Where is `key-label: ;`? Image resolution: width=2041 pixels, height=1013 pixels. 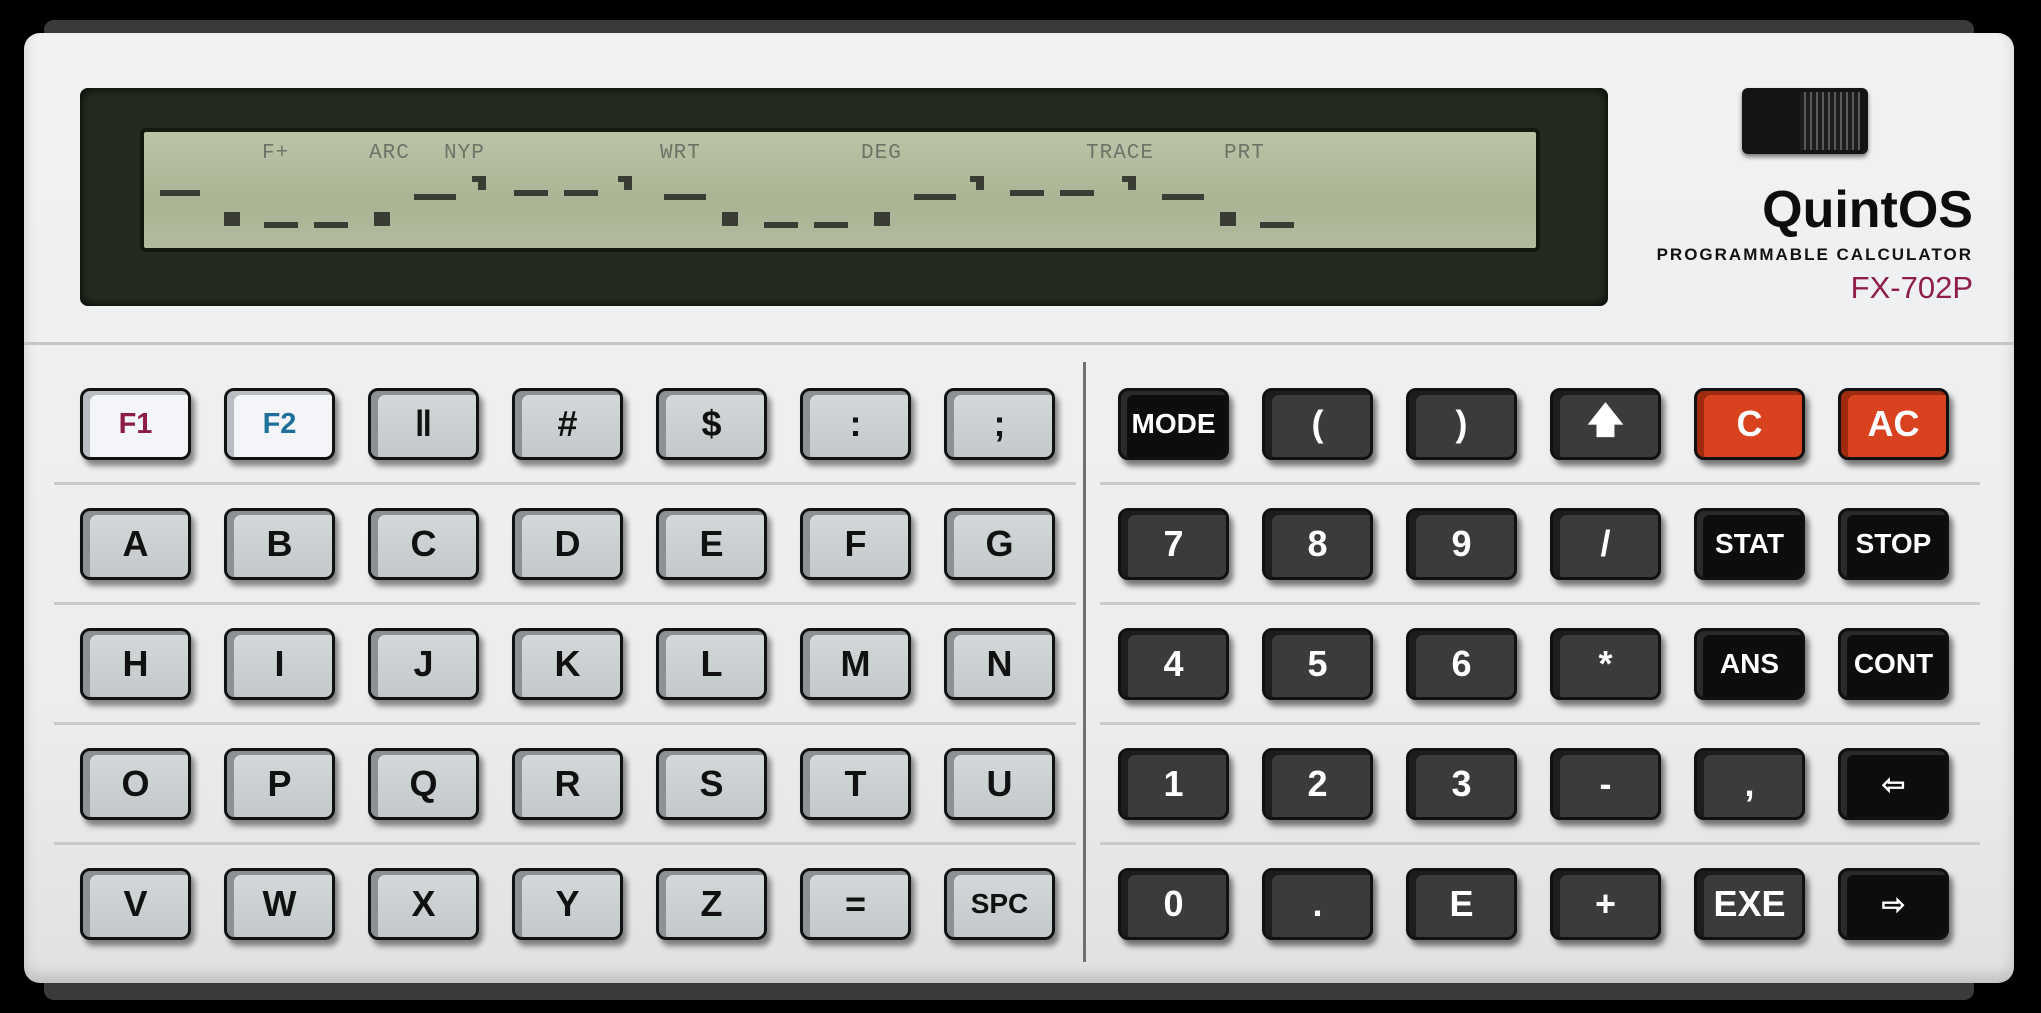 key-label: ; is located at coordinates (999, 423).